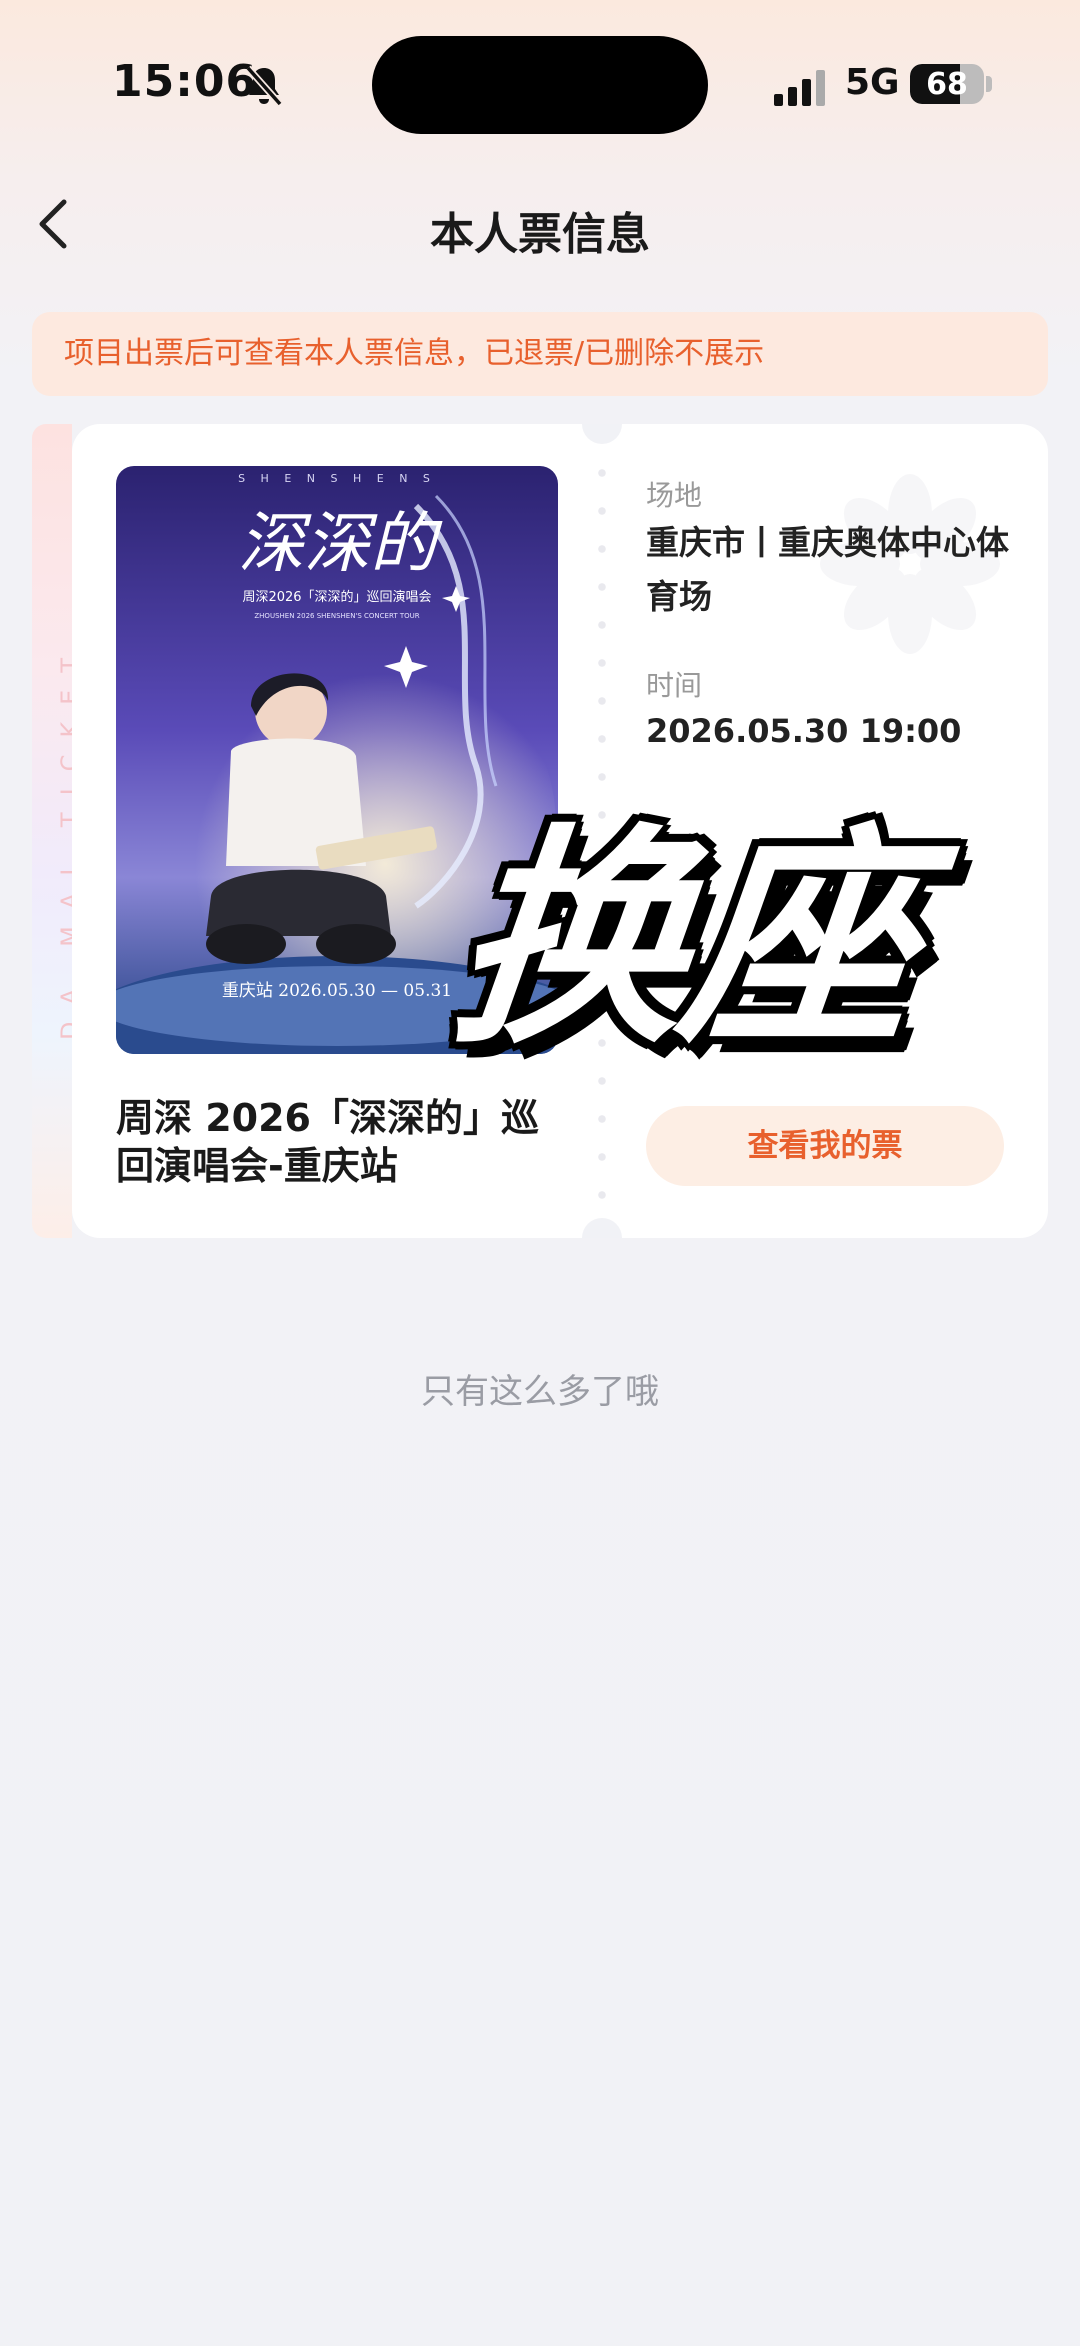  I want to click on time-value: 2026.05.30 19:00, so click(804, 731).